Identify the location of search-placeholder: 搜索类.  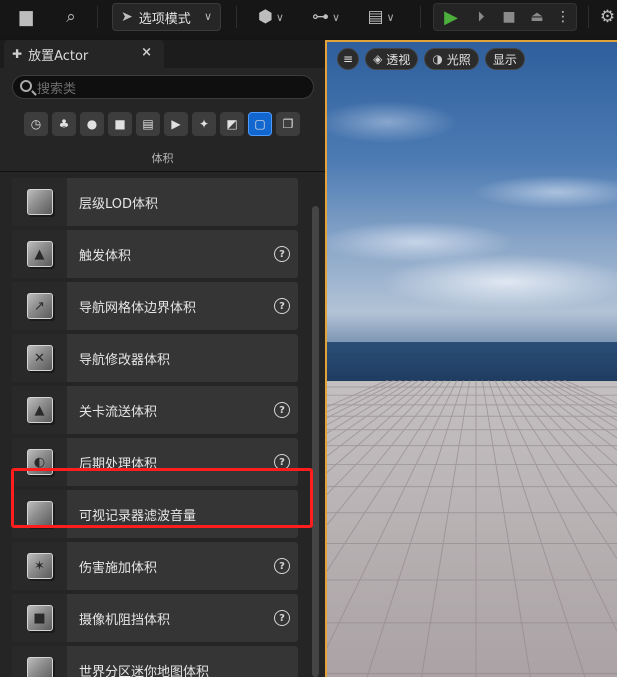
(57, 89).